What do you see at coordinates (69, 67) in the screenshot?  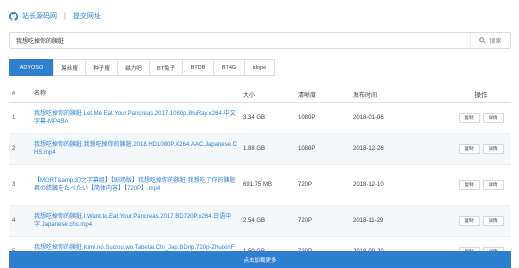 I see `tab-diaosisou: 屌丝搜` at bounding box center [69, 67].